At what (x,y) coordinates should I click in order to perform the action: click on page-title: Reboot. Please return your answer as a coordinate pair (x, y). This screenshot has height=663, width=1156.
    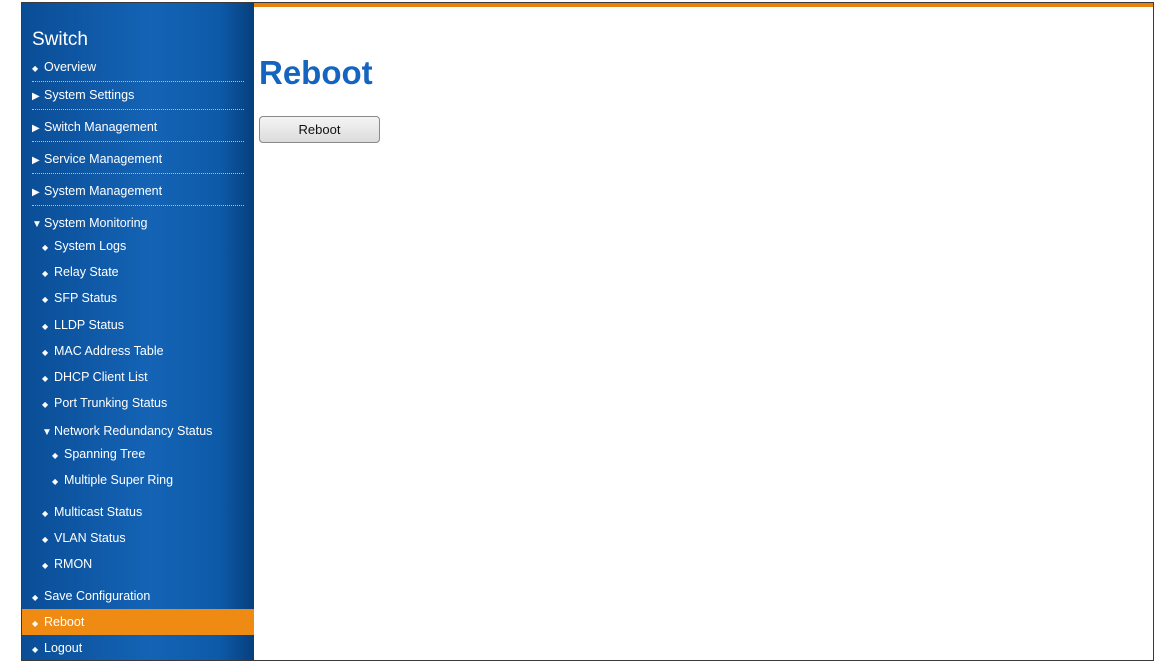
    Looking at the image, I should click on (316, 72).